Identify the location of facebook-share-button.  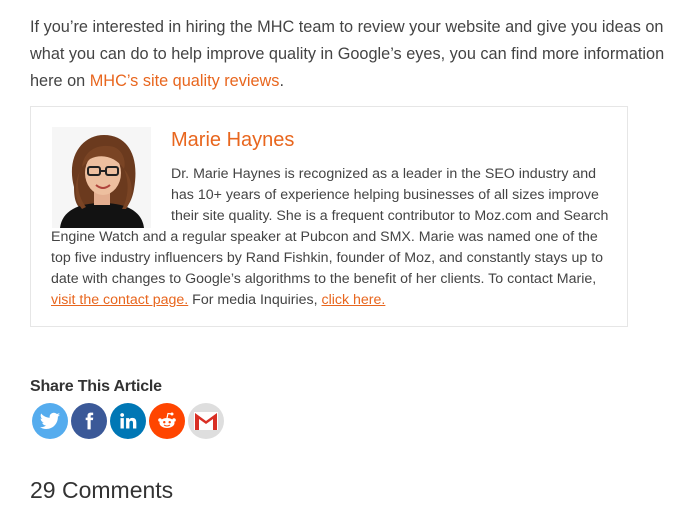
(89, 421).